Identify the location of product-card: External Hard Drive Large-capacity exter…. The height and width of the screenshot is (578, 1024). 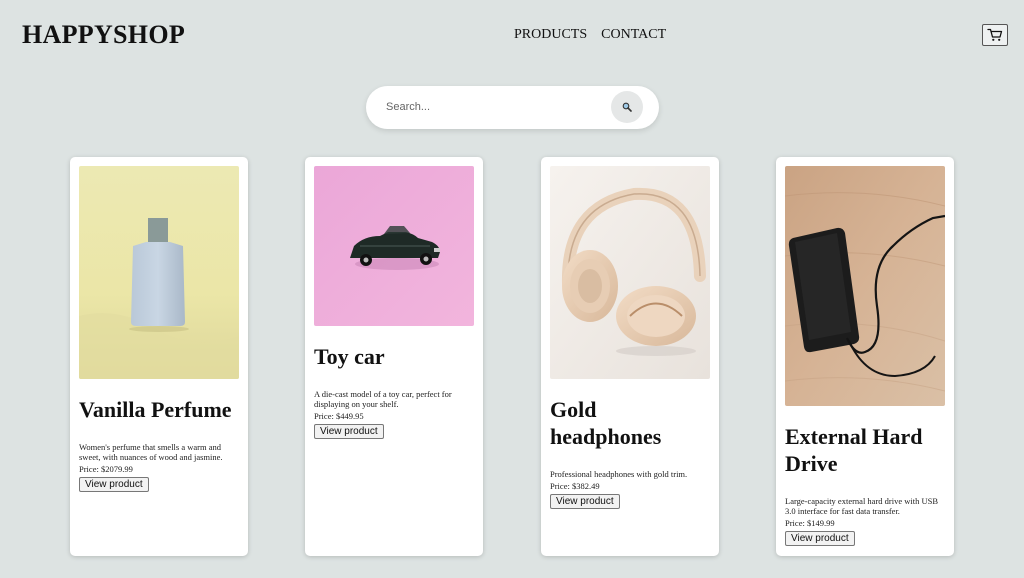
(865, 356).